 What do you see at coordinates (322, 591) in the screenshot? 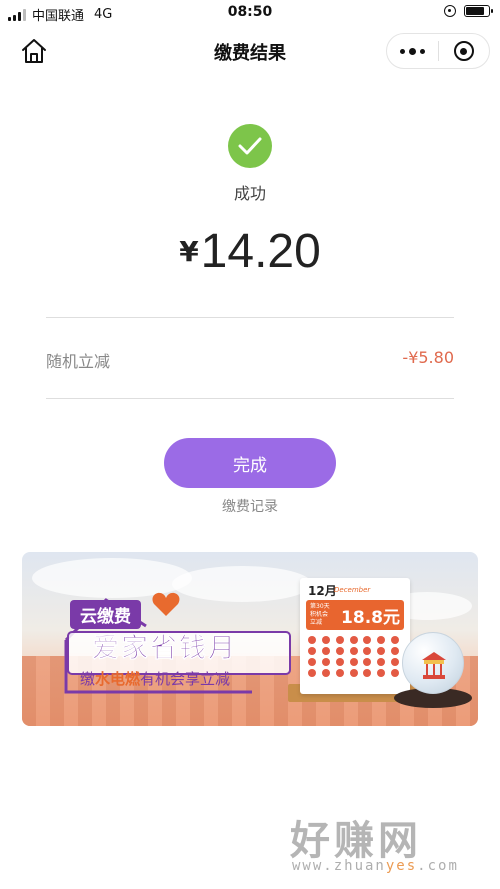
I see `calendar-month: 12月` at bounding box center [322, 591].